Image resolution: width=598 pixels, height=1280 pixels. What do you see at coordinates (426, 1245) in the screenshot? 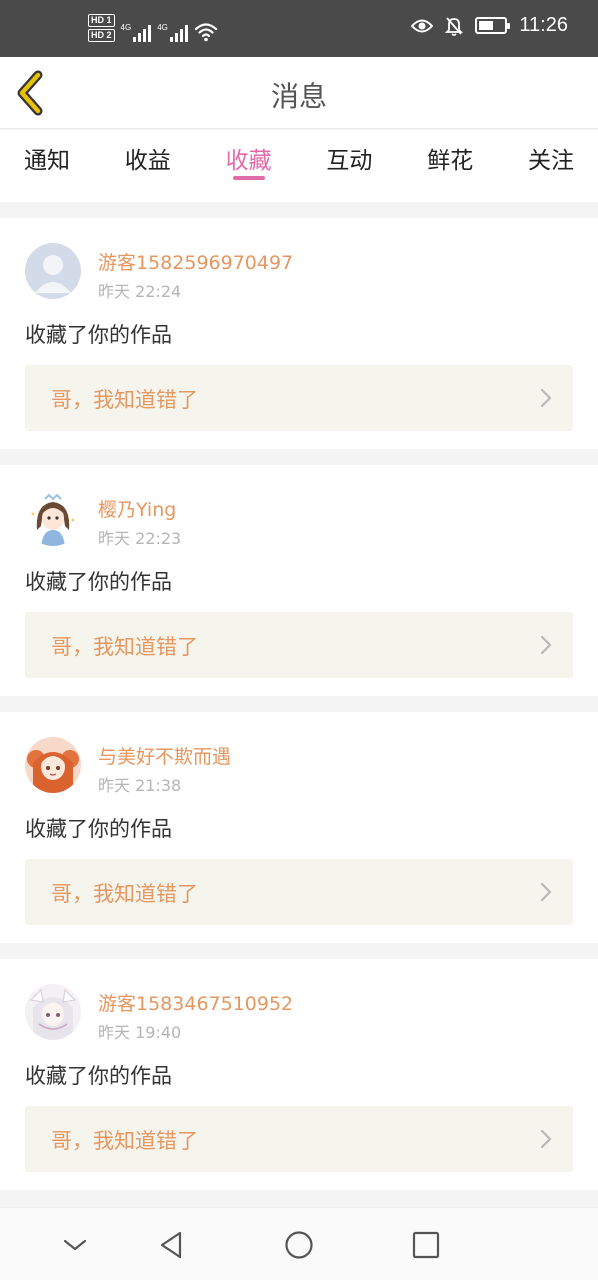
I see `recents-square-icon` at bounding box center [426, 1245].